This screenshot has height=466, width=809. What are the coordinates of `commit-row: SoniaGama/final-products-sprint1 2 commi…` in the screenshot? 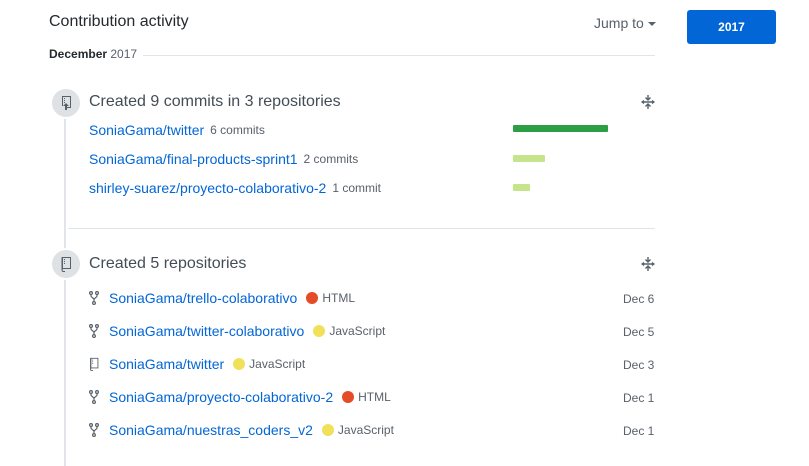 It's located at (223, 159).